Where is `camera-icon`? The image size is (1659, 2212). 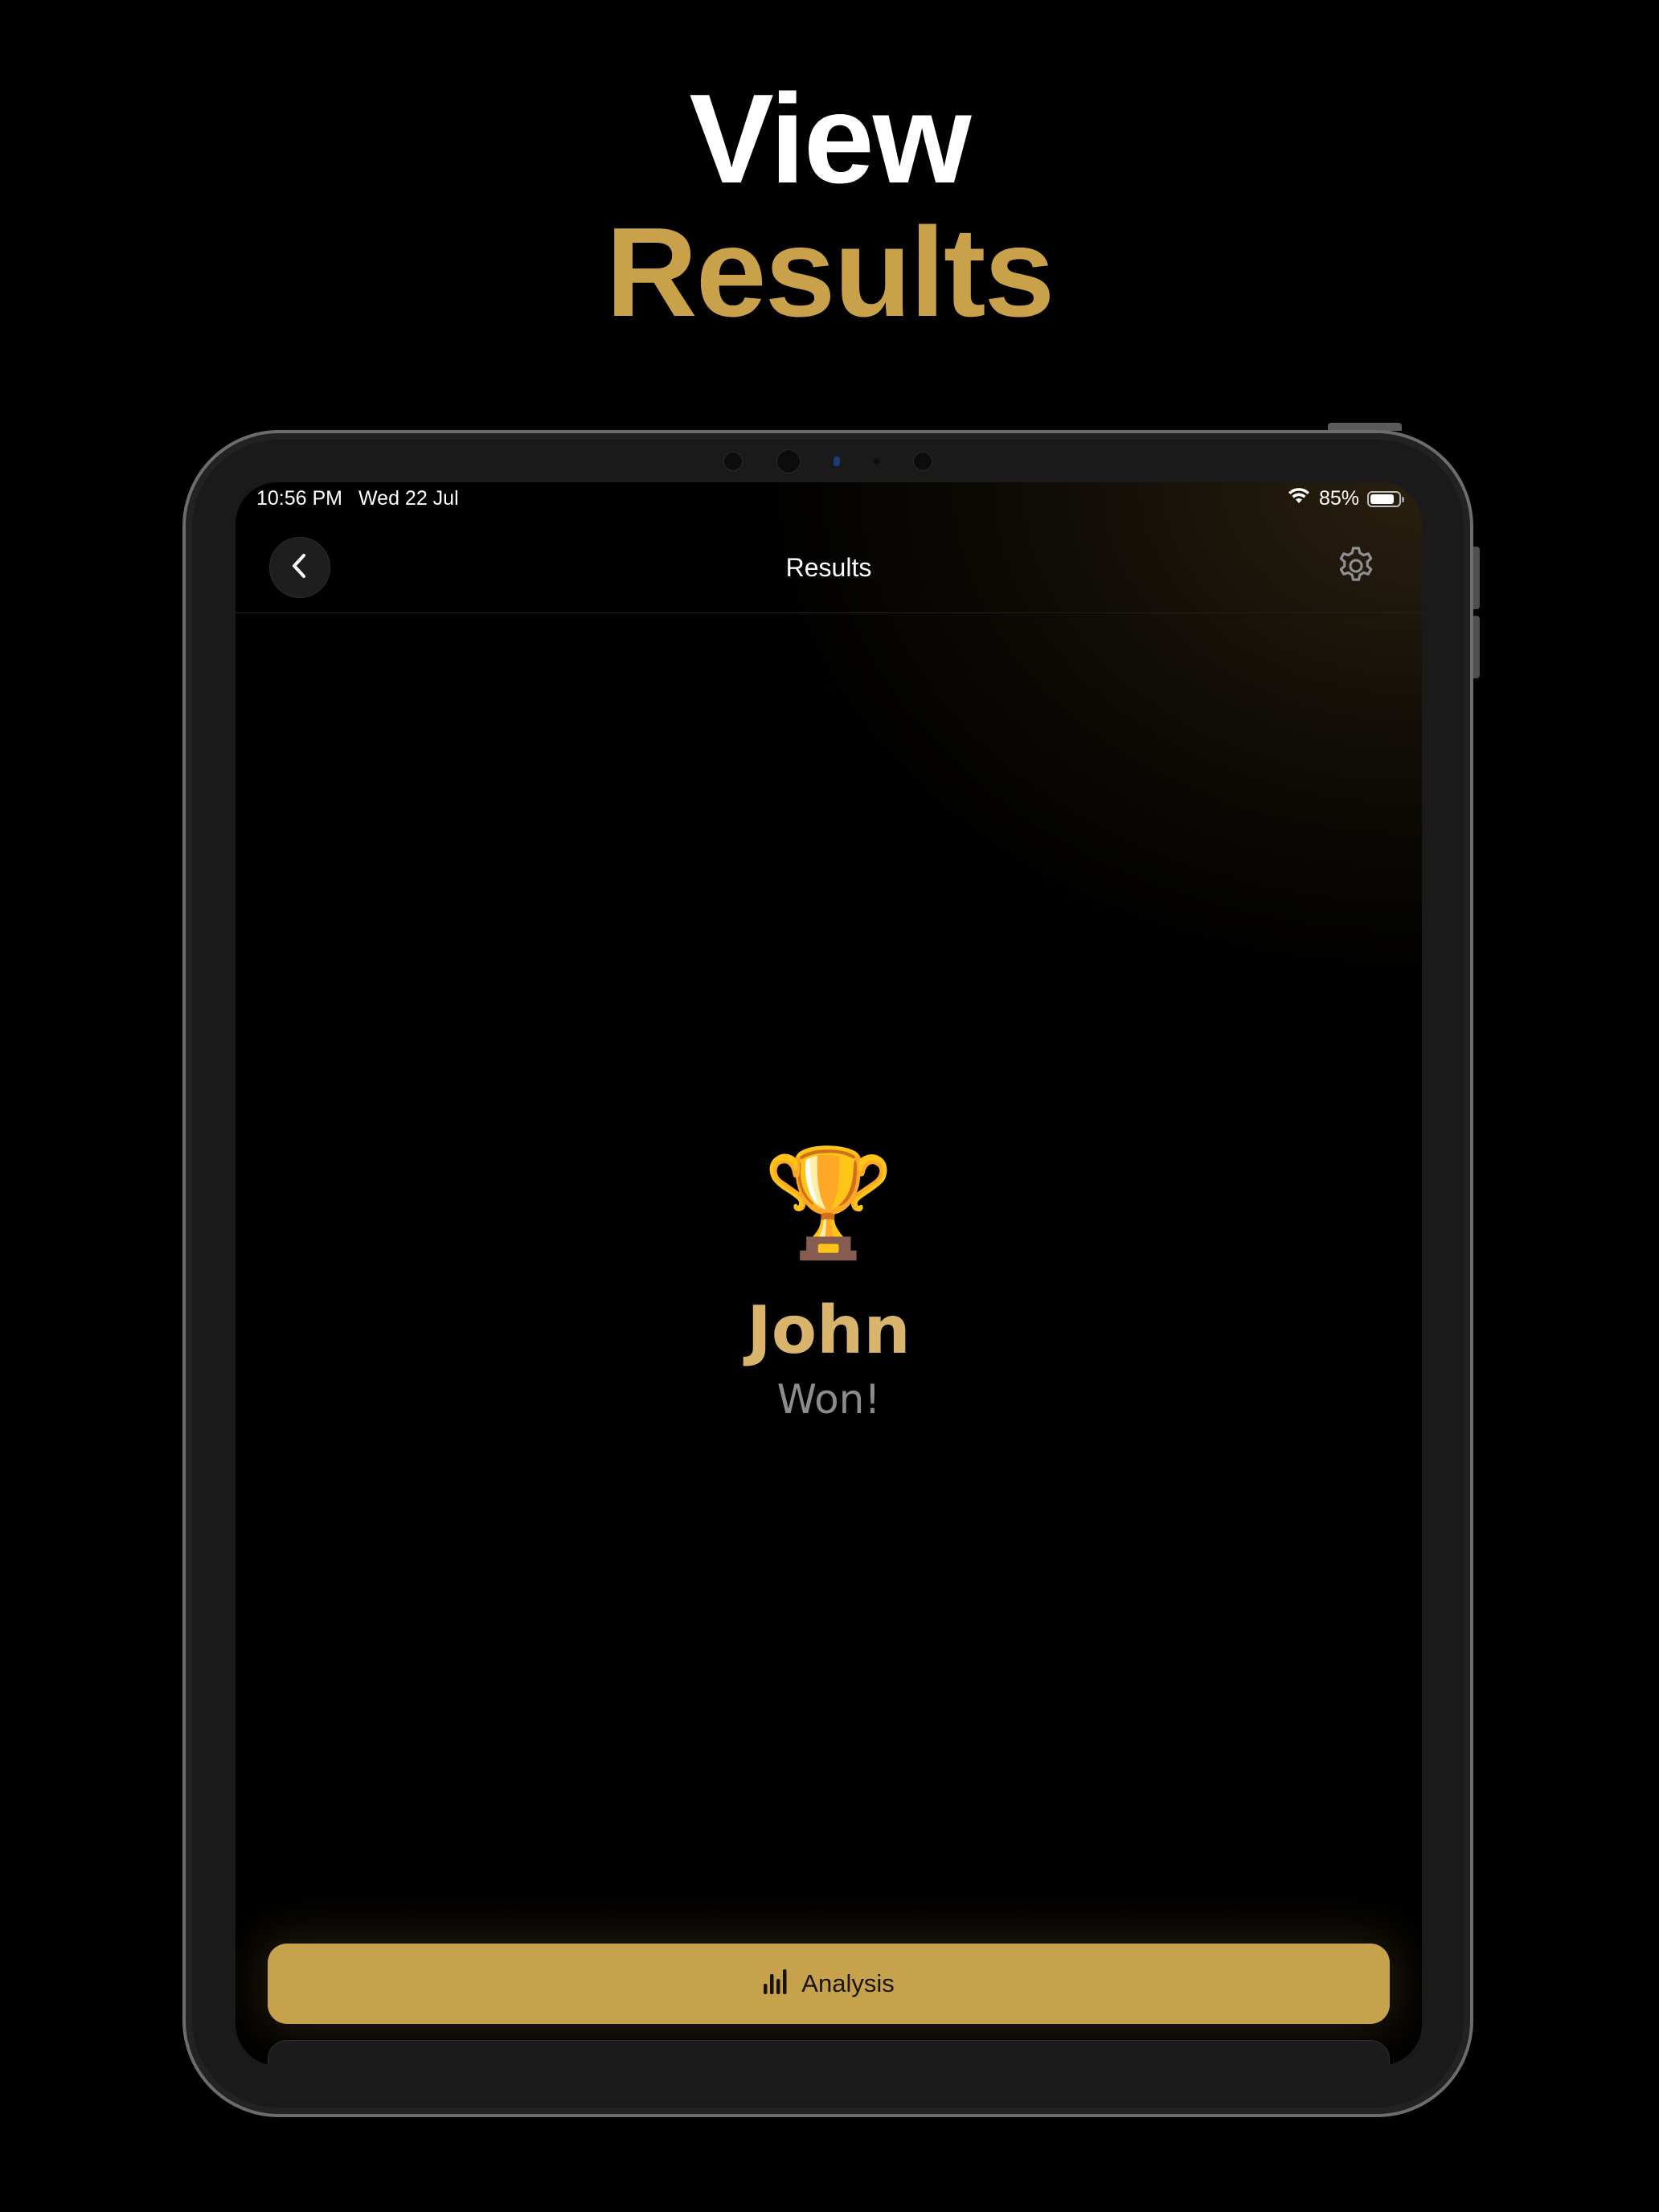 camera-icon is located at coordinates (788, 461).